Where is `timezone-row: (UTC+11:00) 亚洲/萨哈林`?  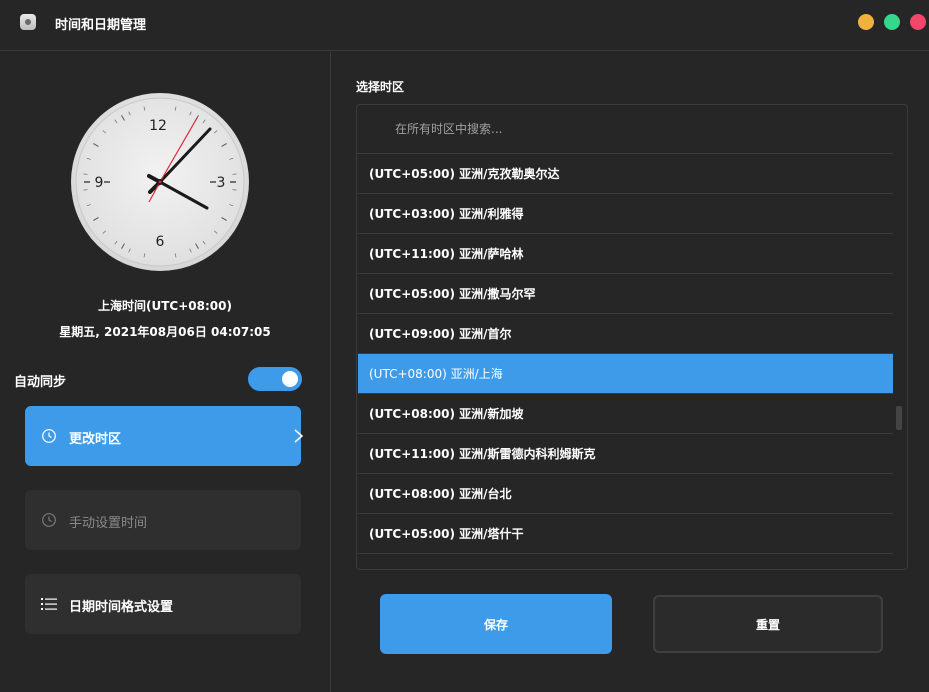 timezone-row: (UTC+11:00) 亚洲/萨哈林 is located at coordinates (625, 254).